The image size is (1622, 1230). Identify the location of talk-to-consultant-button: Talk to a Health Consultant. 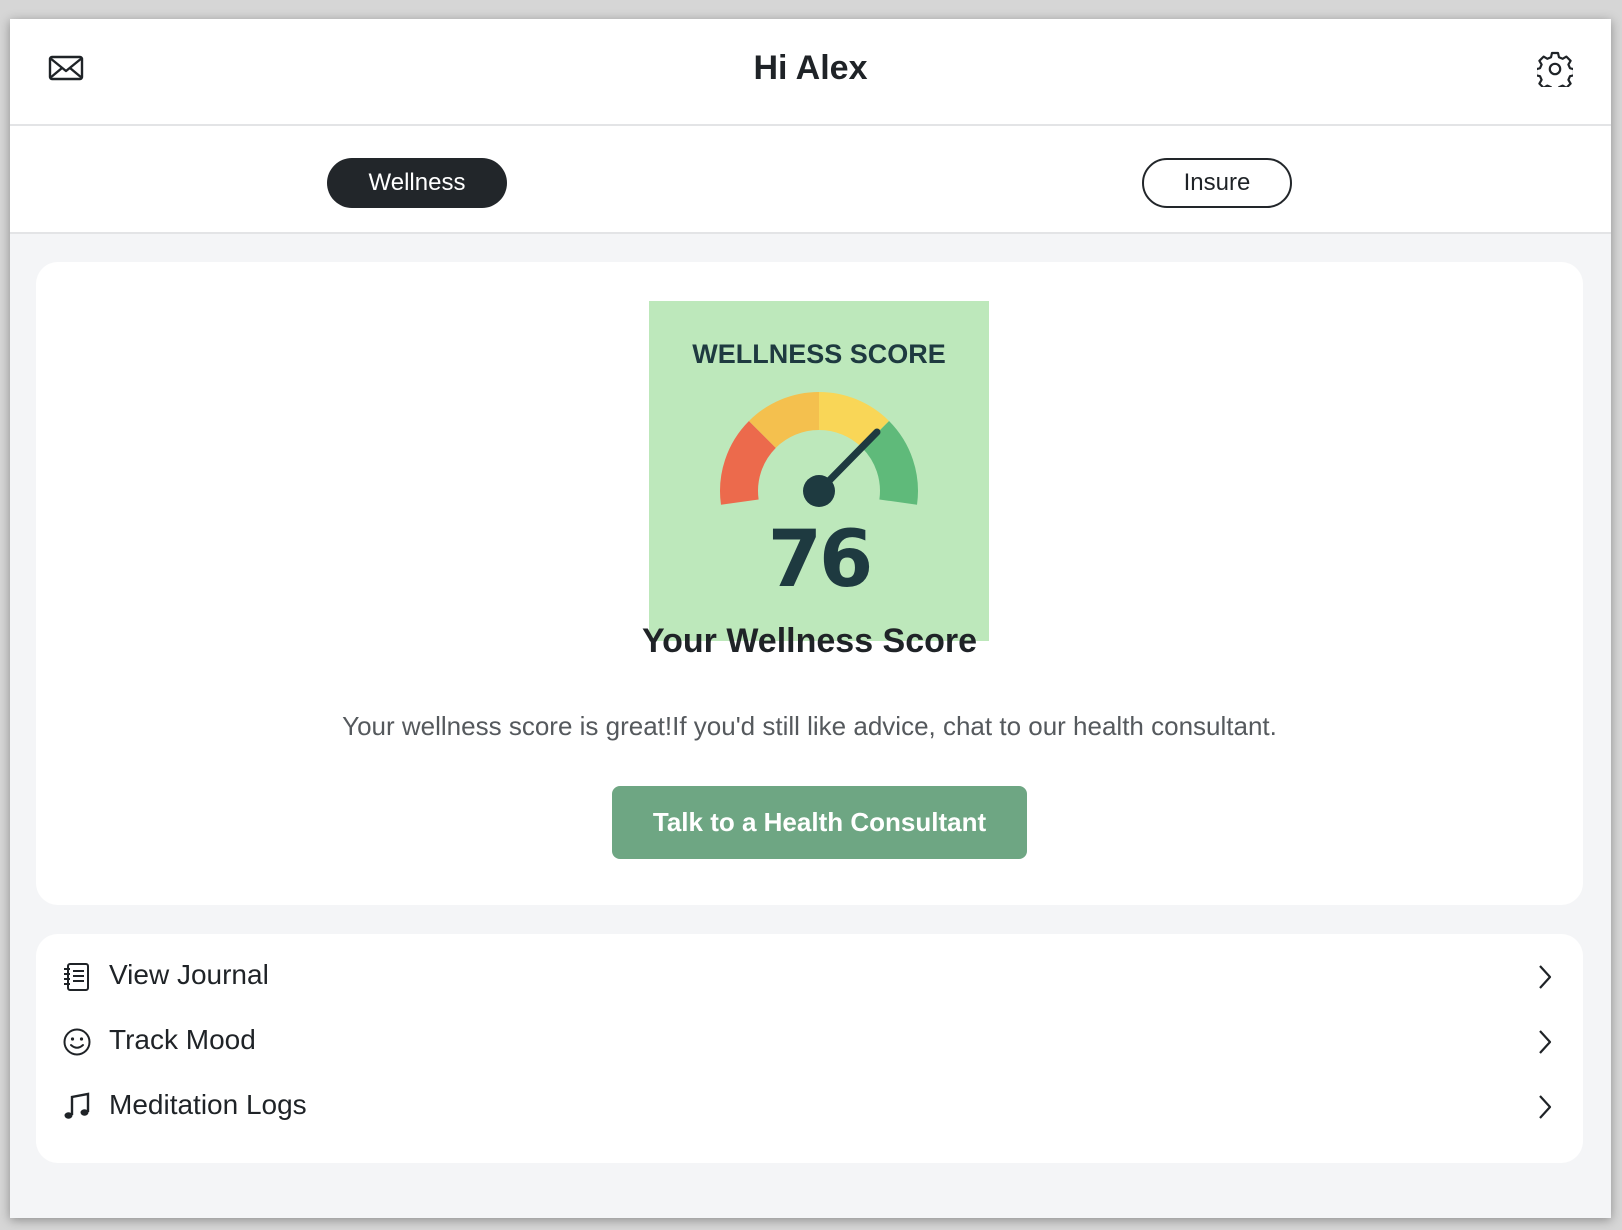
(819, 822).